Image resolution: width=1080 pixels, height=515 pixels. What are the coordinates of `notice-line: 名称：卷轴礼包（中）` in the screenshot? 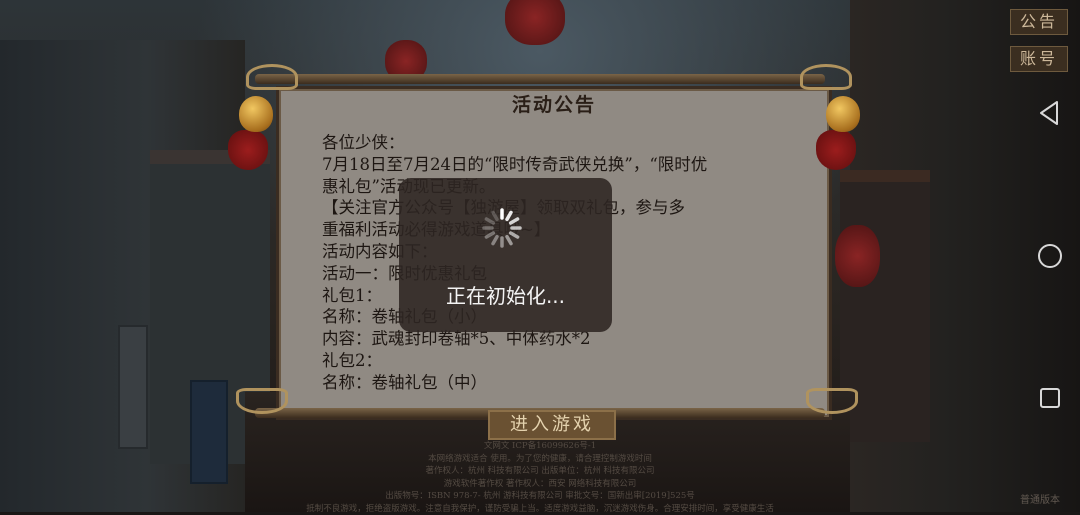 It's located at (557, 383).